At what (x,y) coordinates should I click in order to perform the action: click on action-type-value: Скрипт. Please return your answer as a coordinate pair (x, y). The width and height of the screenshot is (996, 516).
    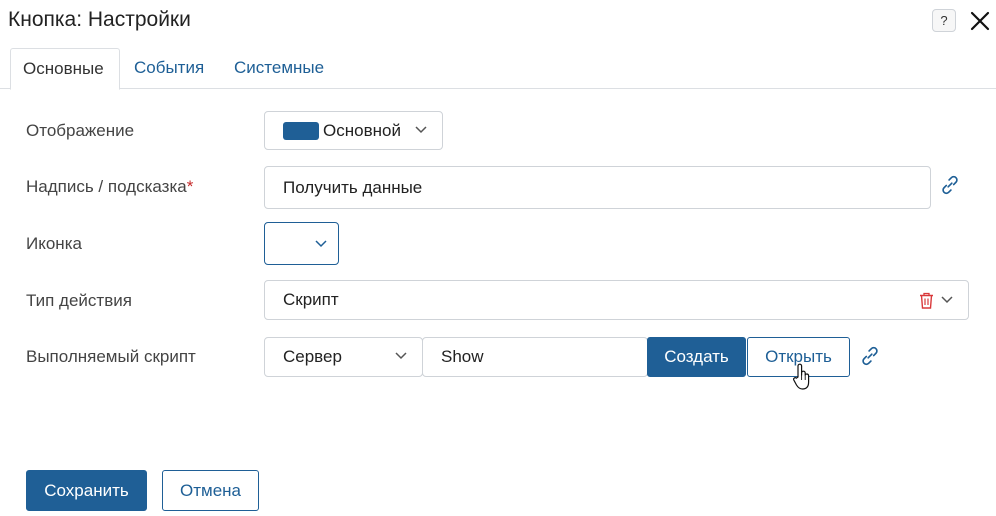
    Looking at the image, I should click on (311, 299).